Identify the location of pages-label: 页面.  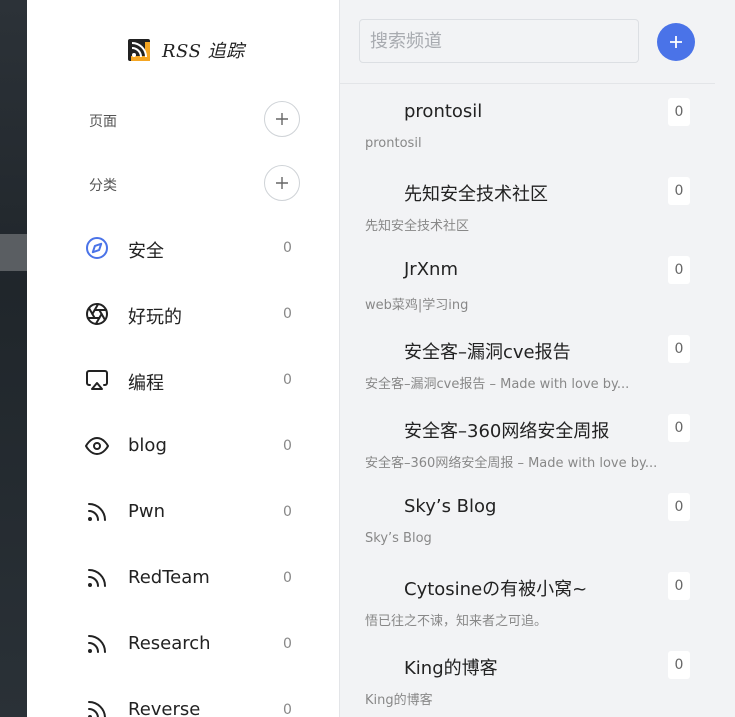
(103, 122).